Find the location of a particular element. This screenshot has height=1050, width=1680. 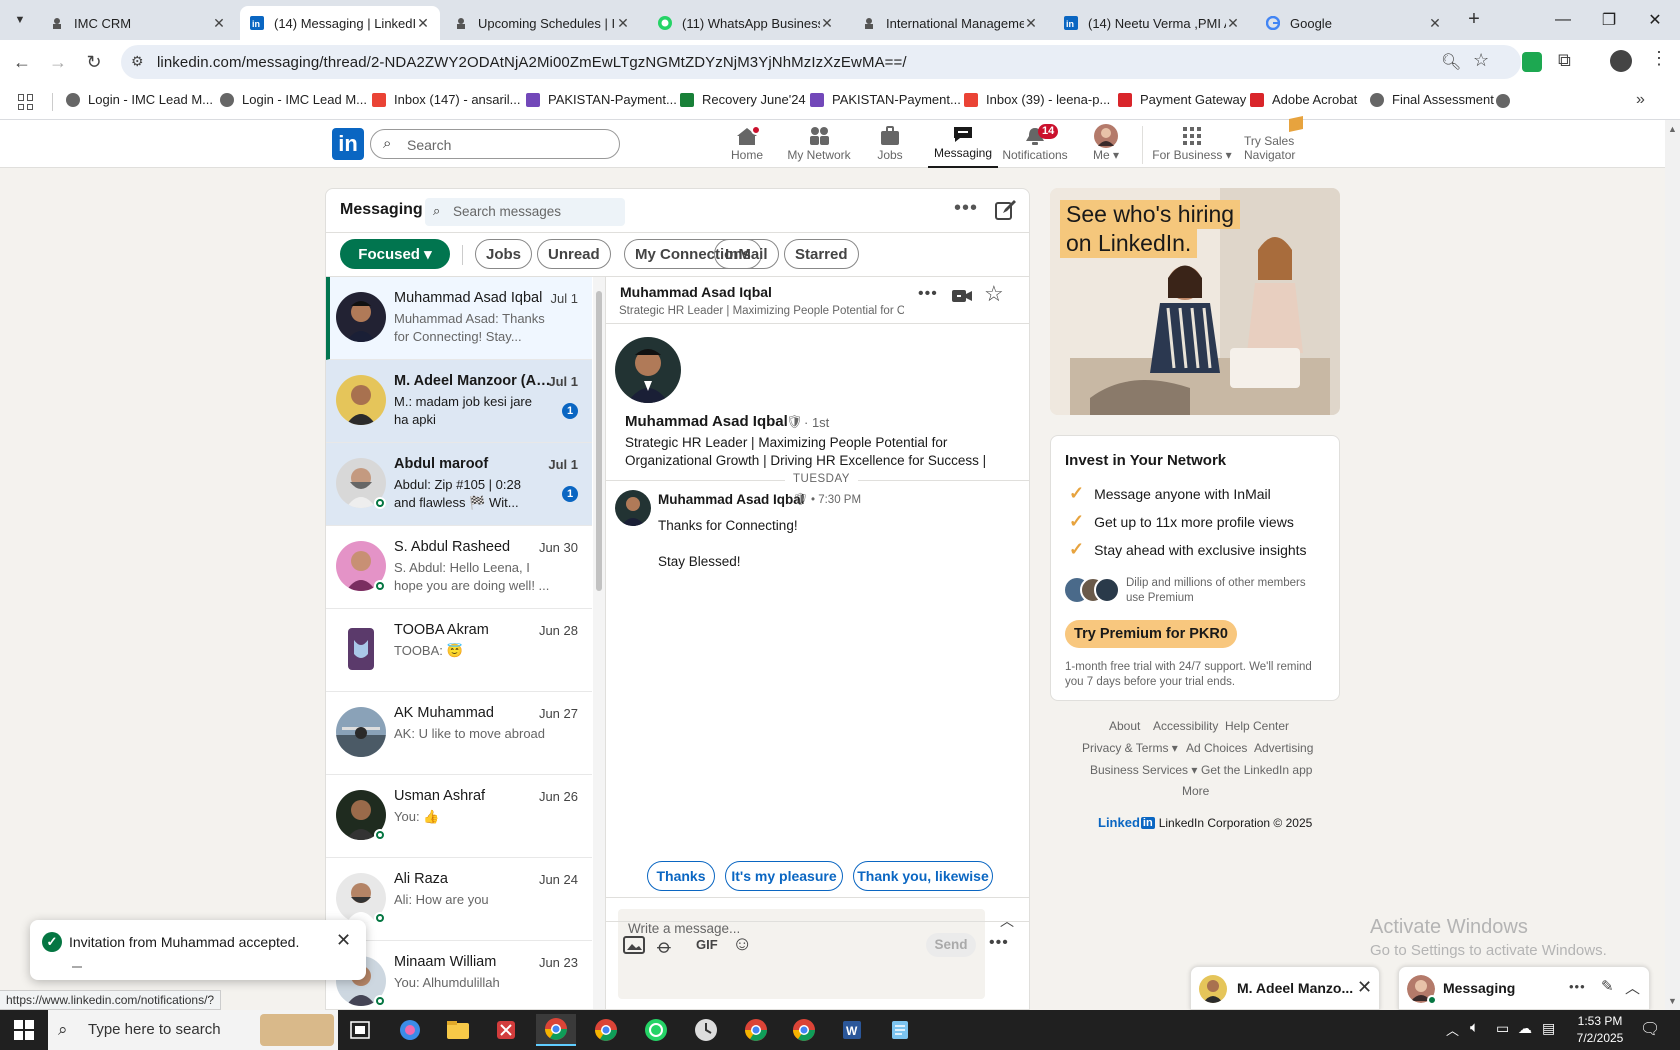

star-icon: ☆ is located at coordinates (994, 294).